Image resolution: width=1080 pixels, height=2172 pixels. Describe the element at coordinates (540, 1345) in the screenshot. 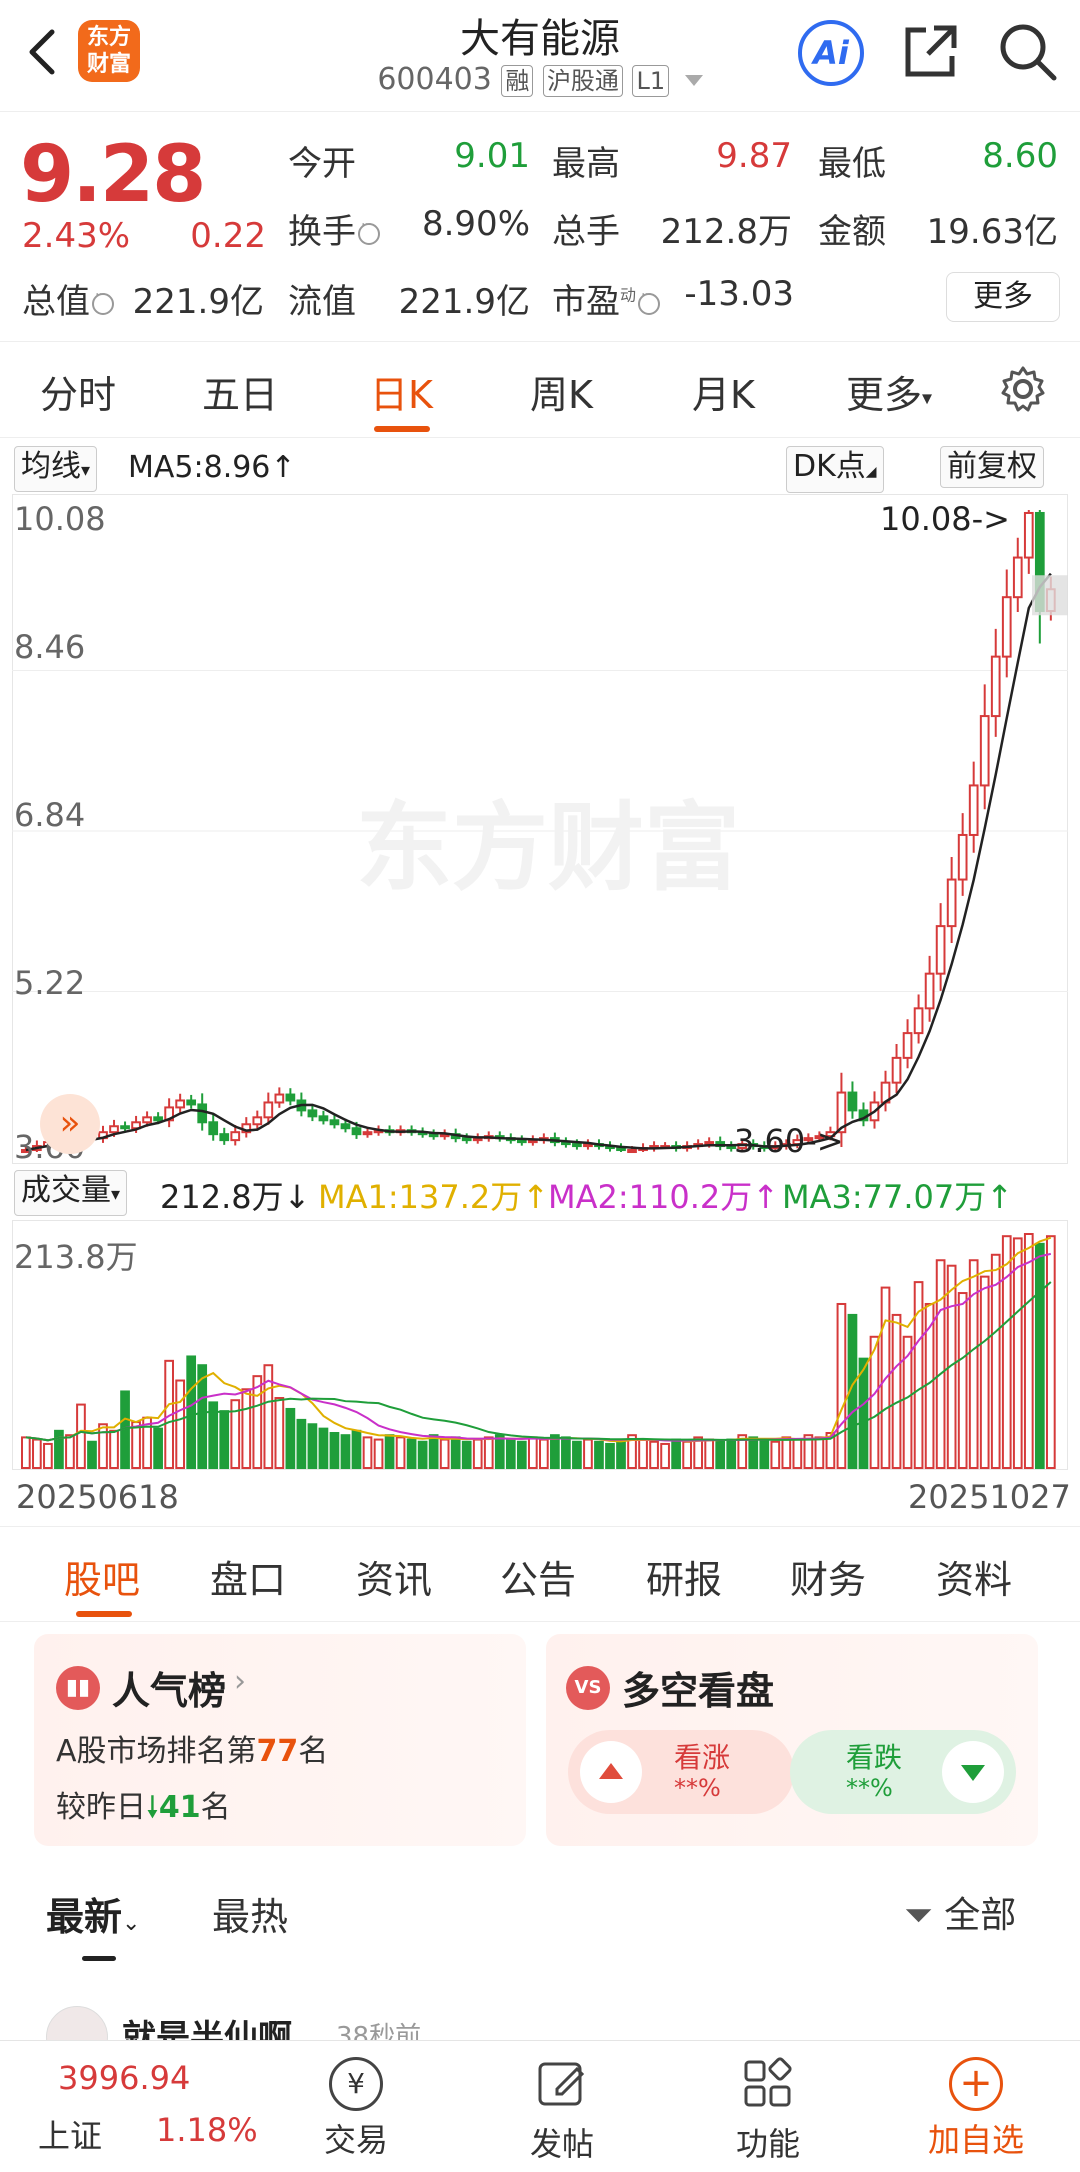

I see `volume-chart` at that location.